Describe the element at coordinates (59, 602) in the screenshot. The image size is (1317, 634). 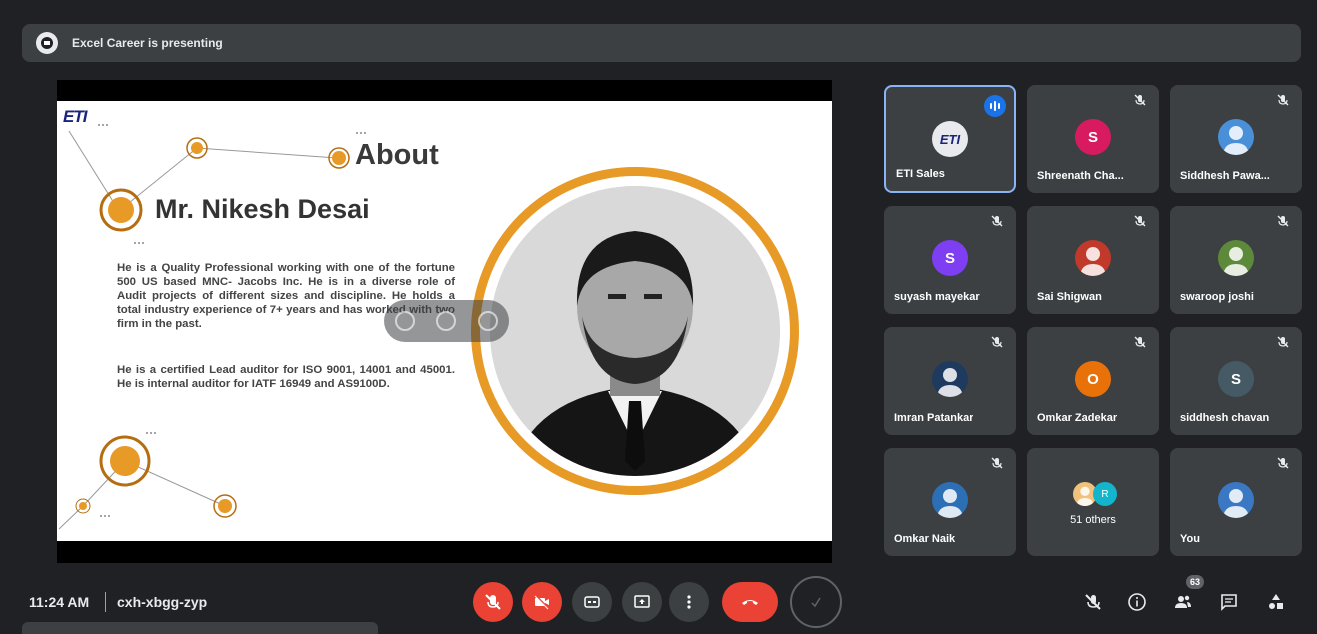
I see `clock-time: 11:24 AM` at that location.